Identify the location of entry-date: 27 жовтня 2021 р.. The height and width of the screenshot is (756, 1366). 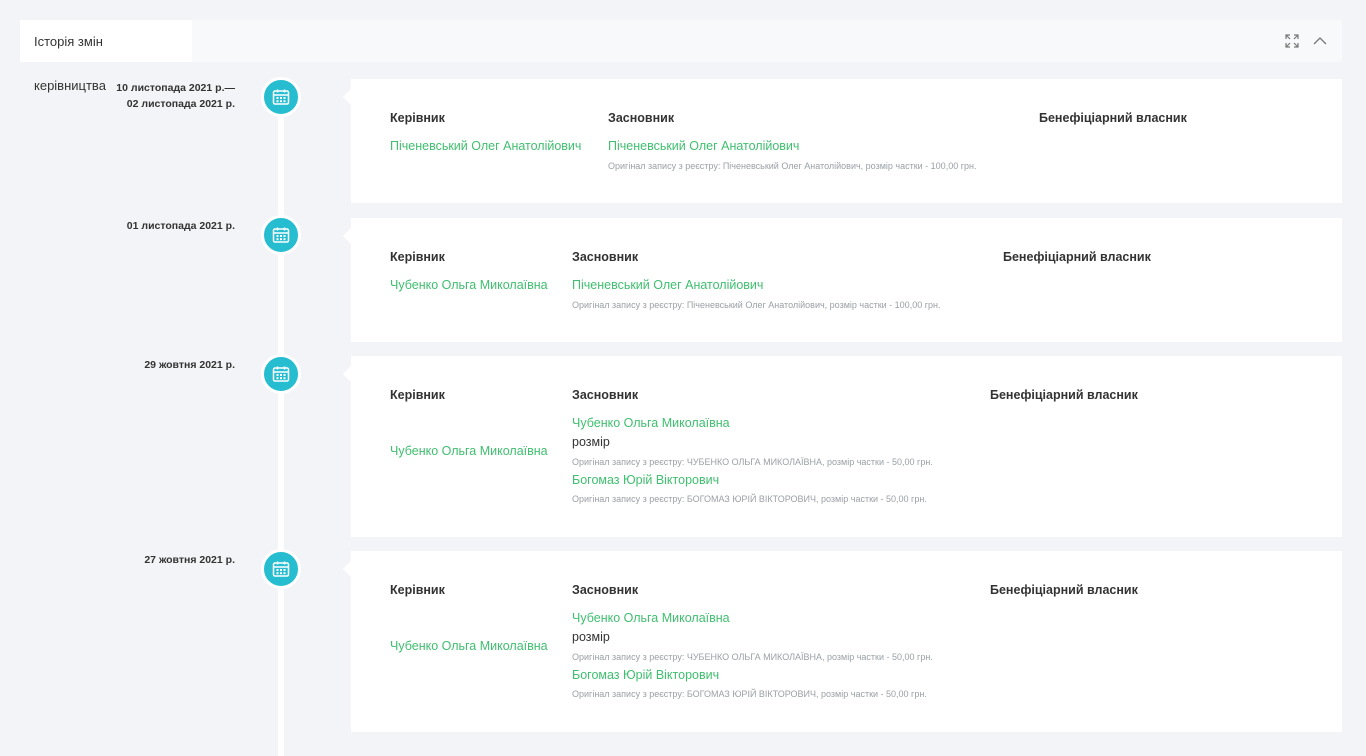
(125, 560).